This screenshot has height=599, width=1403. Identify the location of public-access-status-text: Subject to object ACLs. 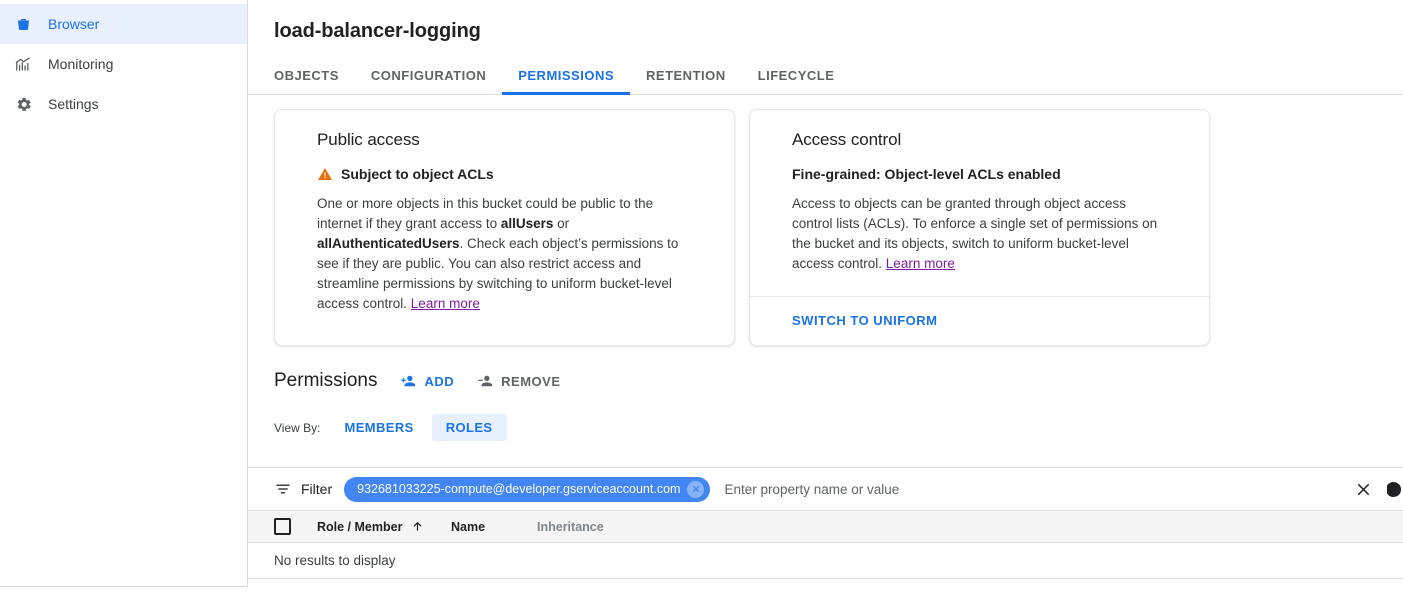
(417, 174).